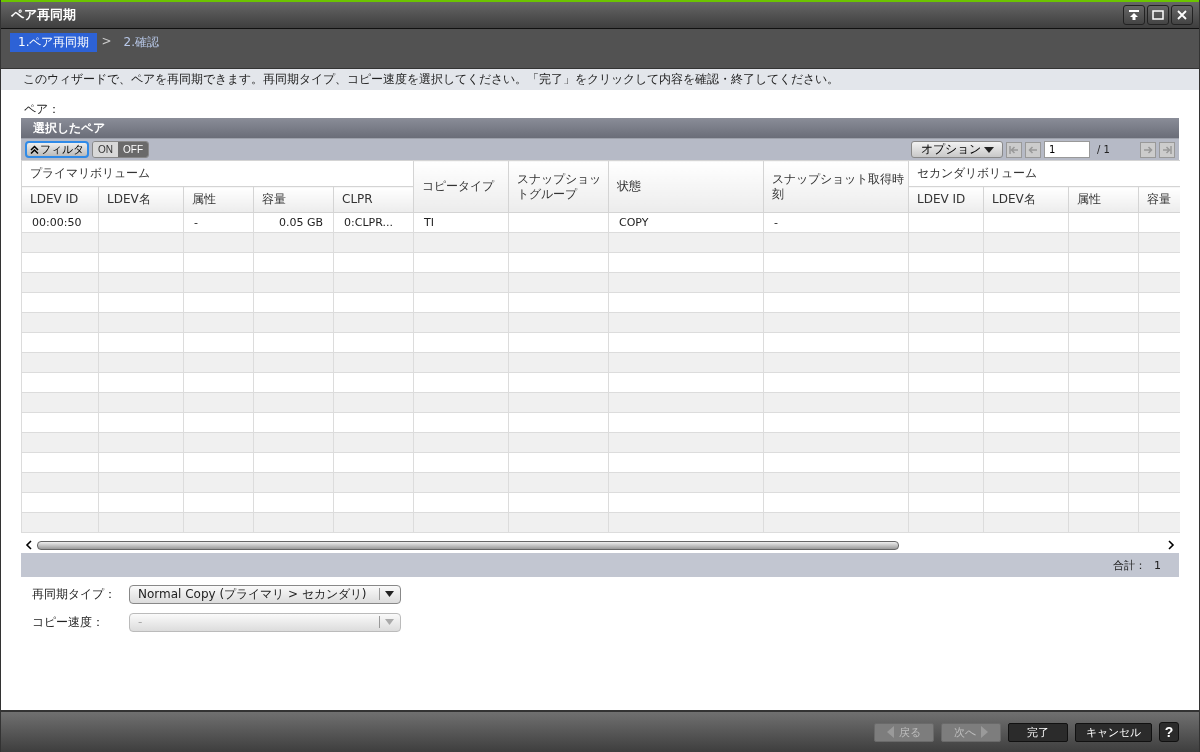  What do you see at coordinates (68, 622) in the screenshot?
I see `field-label: コピー速度：` at bounding box center [68, 622].